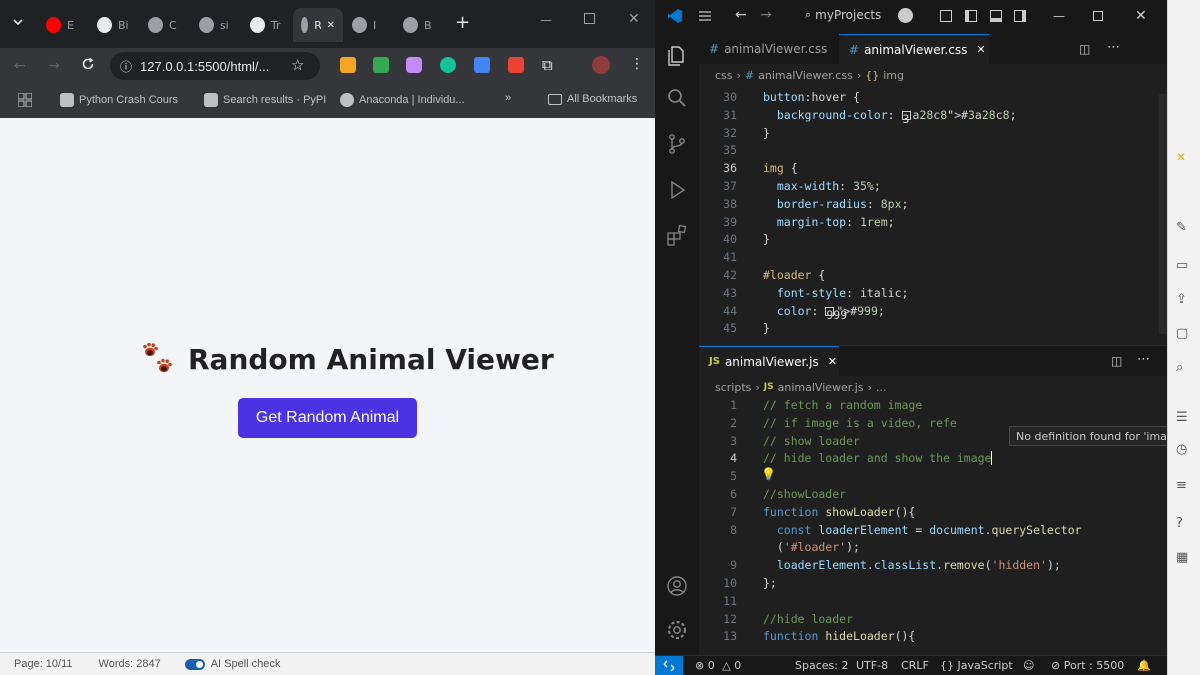 The image size is (1200, 675). Describe the element at coordinates (929, 259) in the screenshot. I see `code-line: 41` at that location.